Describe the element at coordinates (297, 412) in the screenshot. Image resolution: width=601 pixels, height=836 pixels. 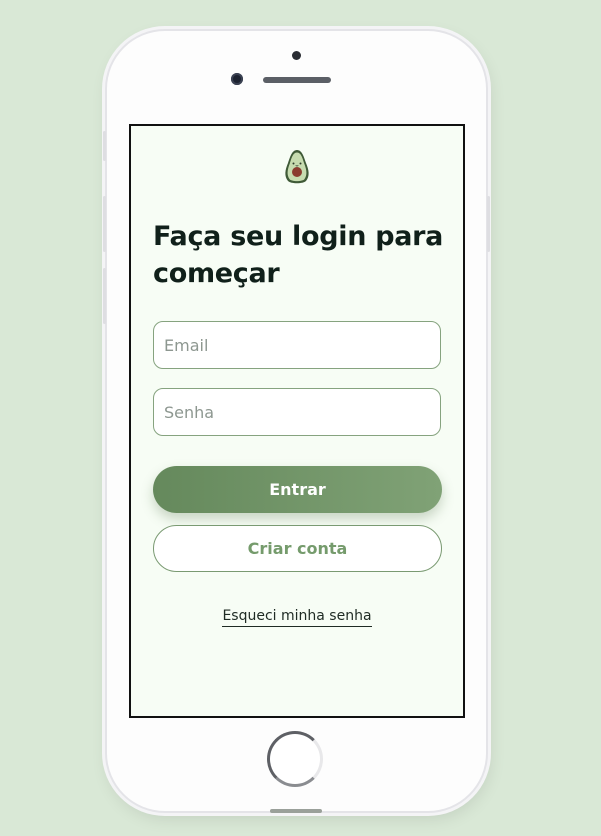
I see `password-field` at that location.